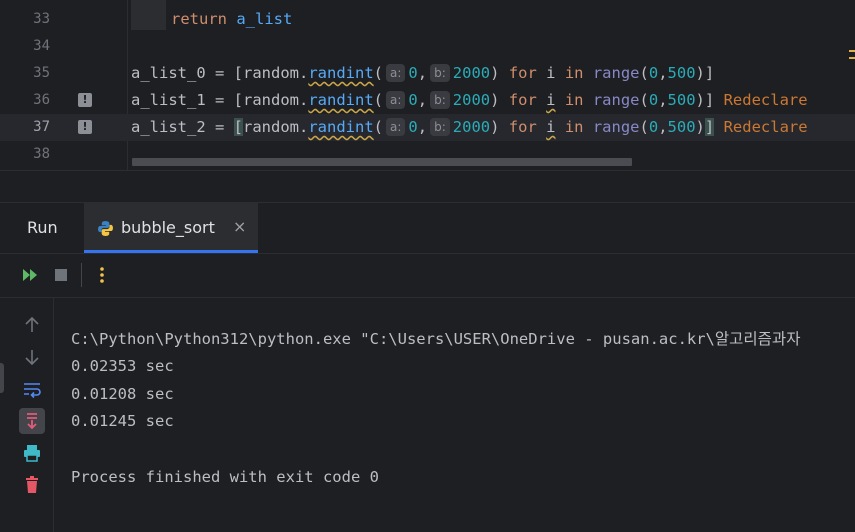 The width and height of the screenshot is (855, 532). What do you see at coordinates (427, 275) in the screenshot?
I see `run-toolbar` at bounding box center [427, 275].